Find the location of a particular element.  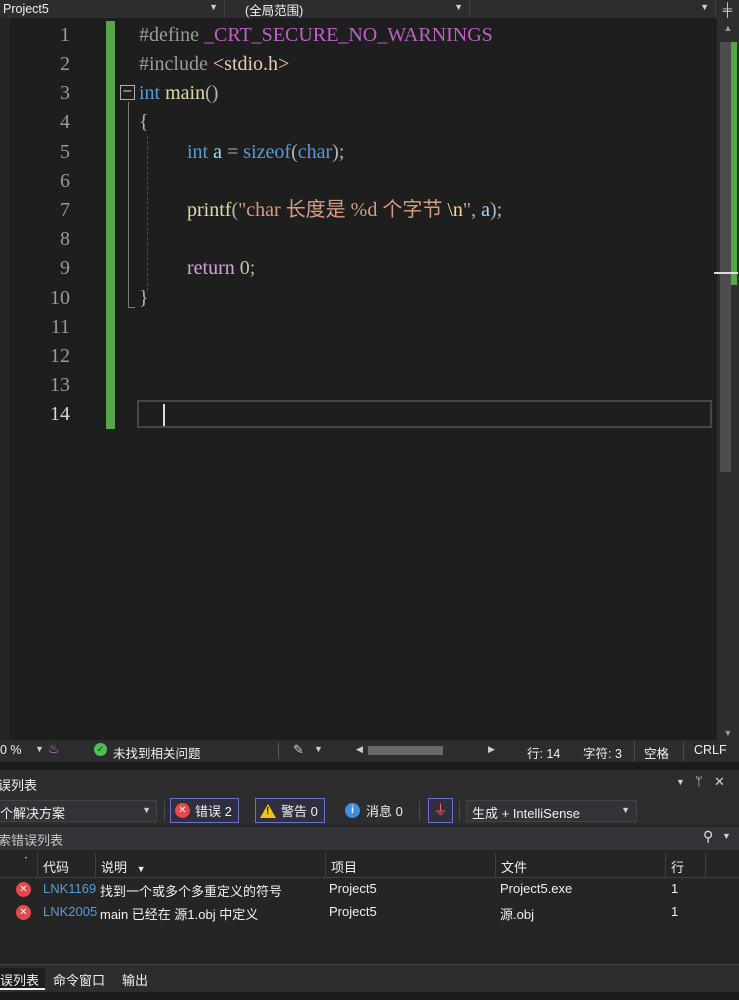

project-dropdown: Project5 ▼ is located at coordinates (112, 9).